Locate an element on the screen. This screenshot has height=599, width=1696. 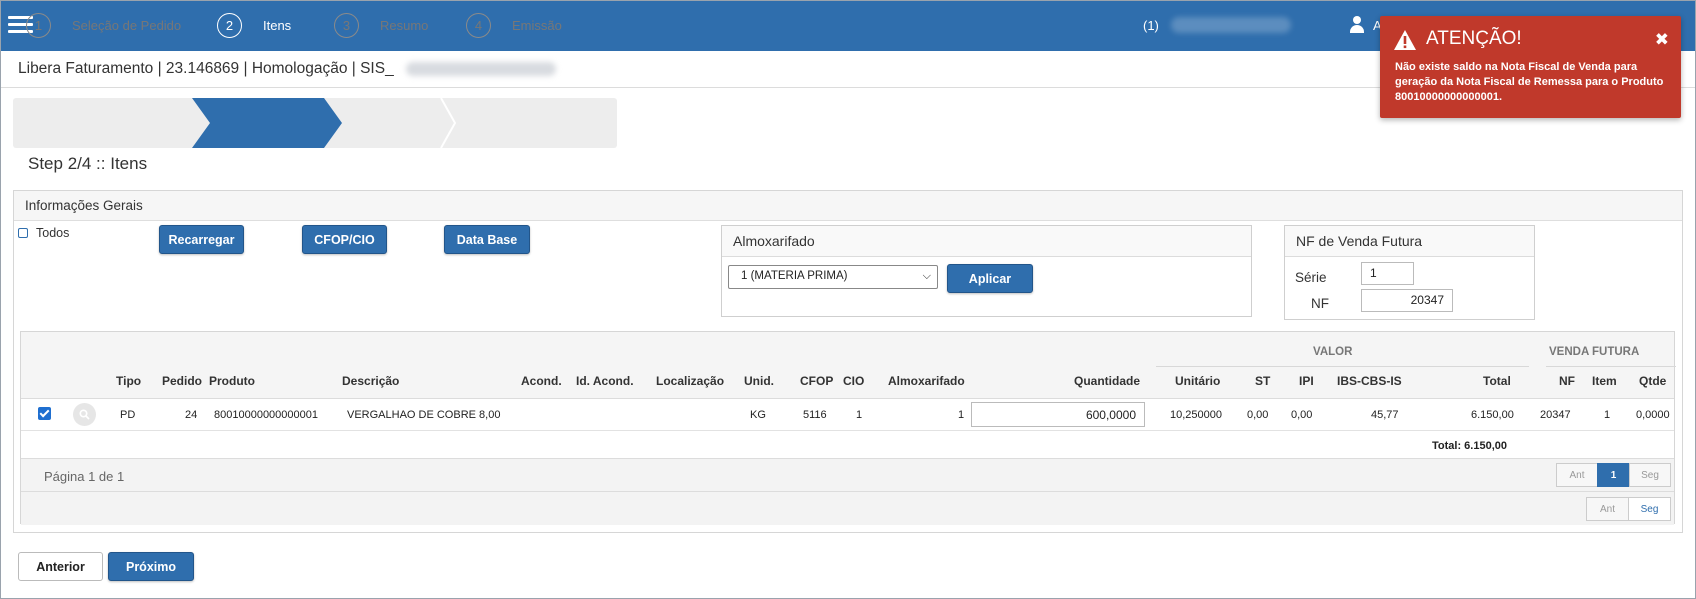
data-base-button: Data Base is located at coordinates (487, 239).